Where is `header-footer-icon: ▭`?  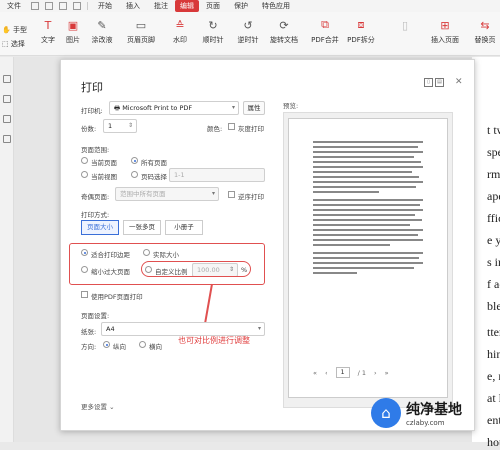
header-footer-icon: ▭ is located at coordinates (141, 25).